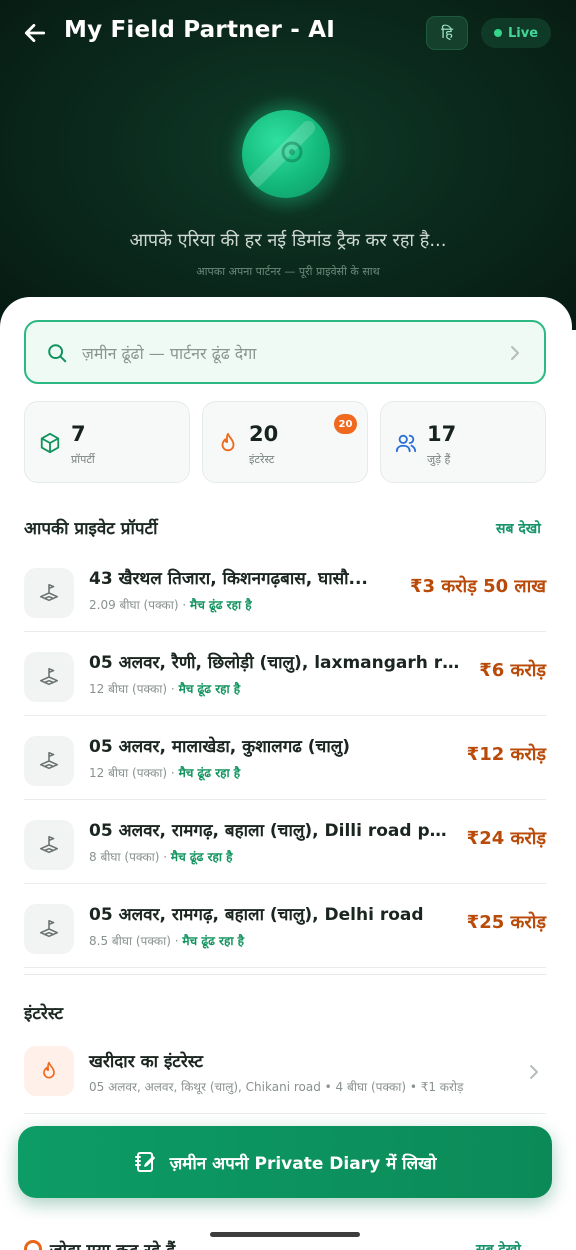  Describe the element at coordinates (144, 1162) in the screenshot. I see `notebook-pen-icon` at that location.